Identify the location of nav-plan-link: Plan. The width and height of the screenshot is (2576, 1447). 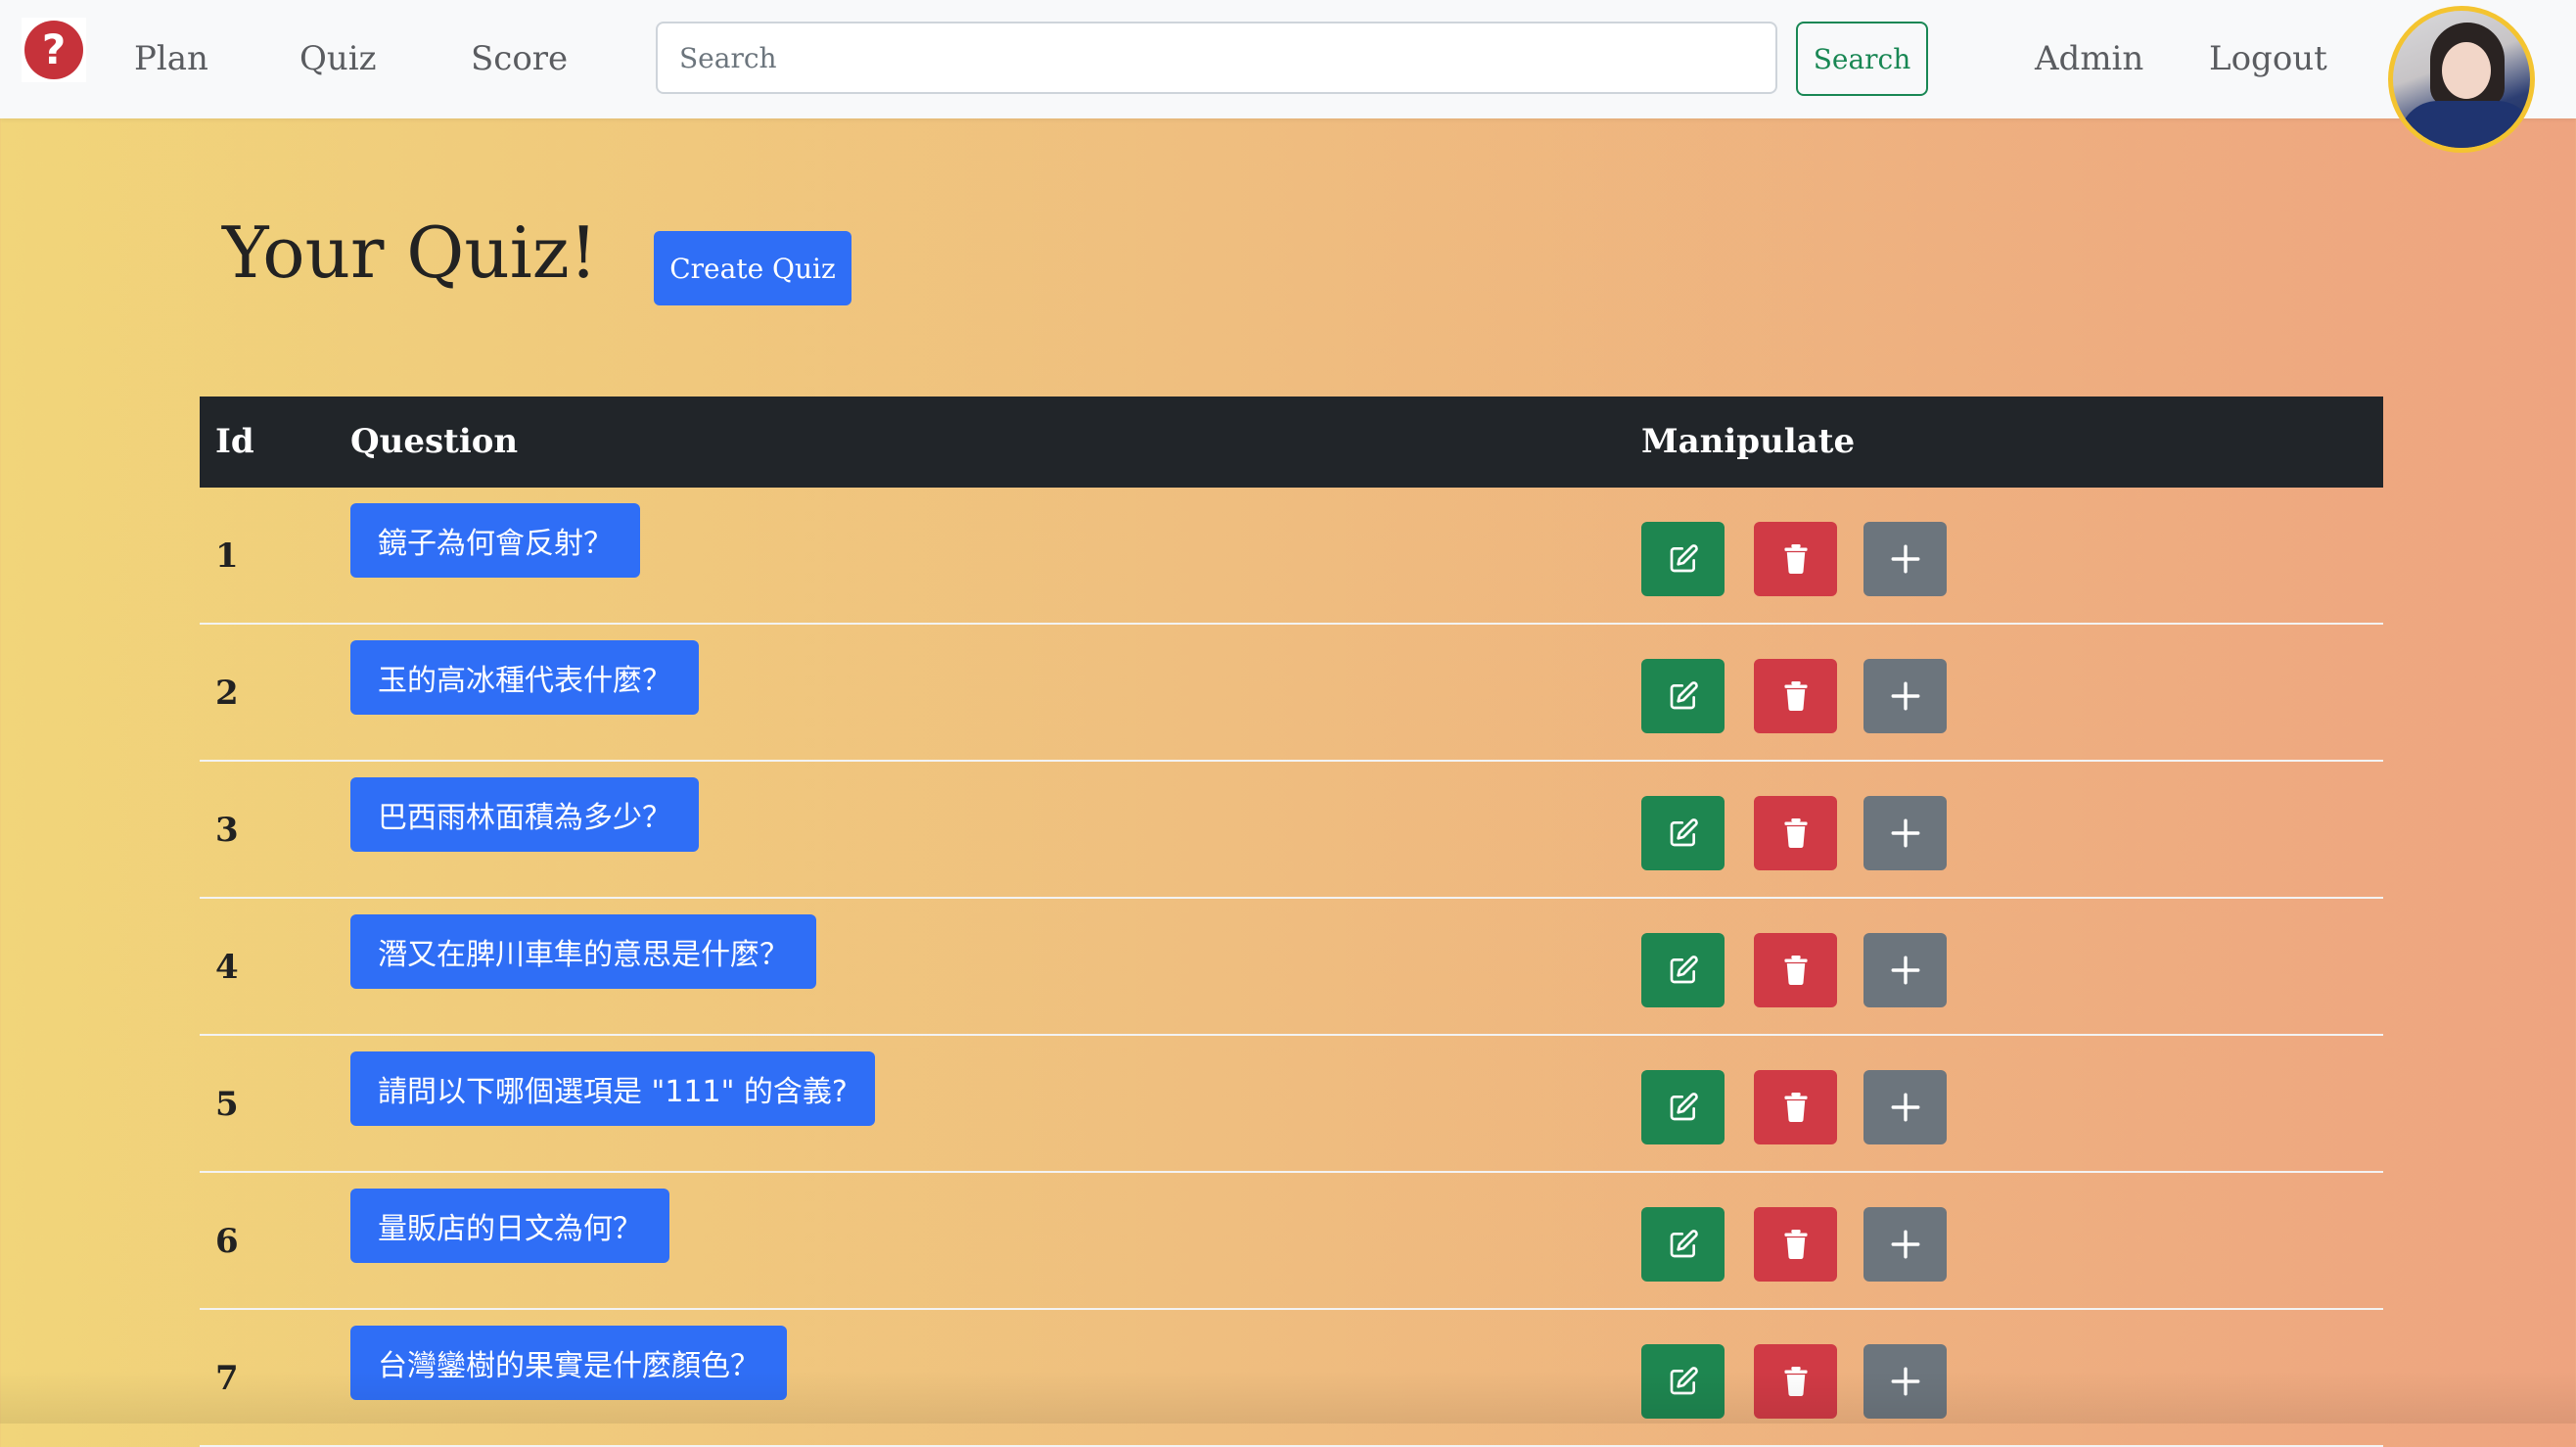
(171, 58).